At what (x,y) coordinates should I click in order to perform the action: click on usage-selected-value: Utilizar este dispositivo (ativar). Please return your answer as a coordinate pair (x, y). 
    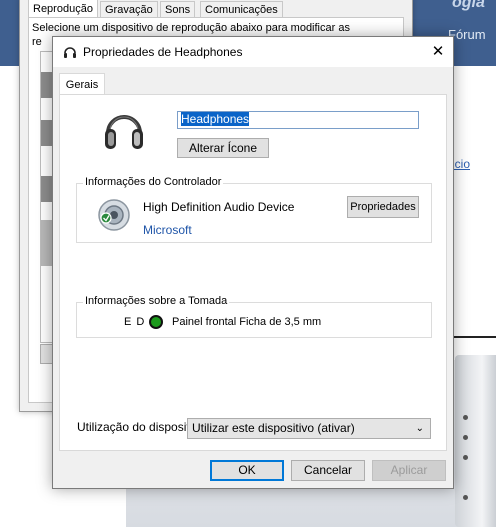
    Looking at the image, I should click on (273, 428).